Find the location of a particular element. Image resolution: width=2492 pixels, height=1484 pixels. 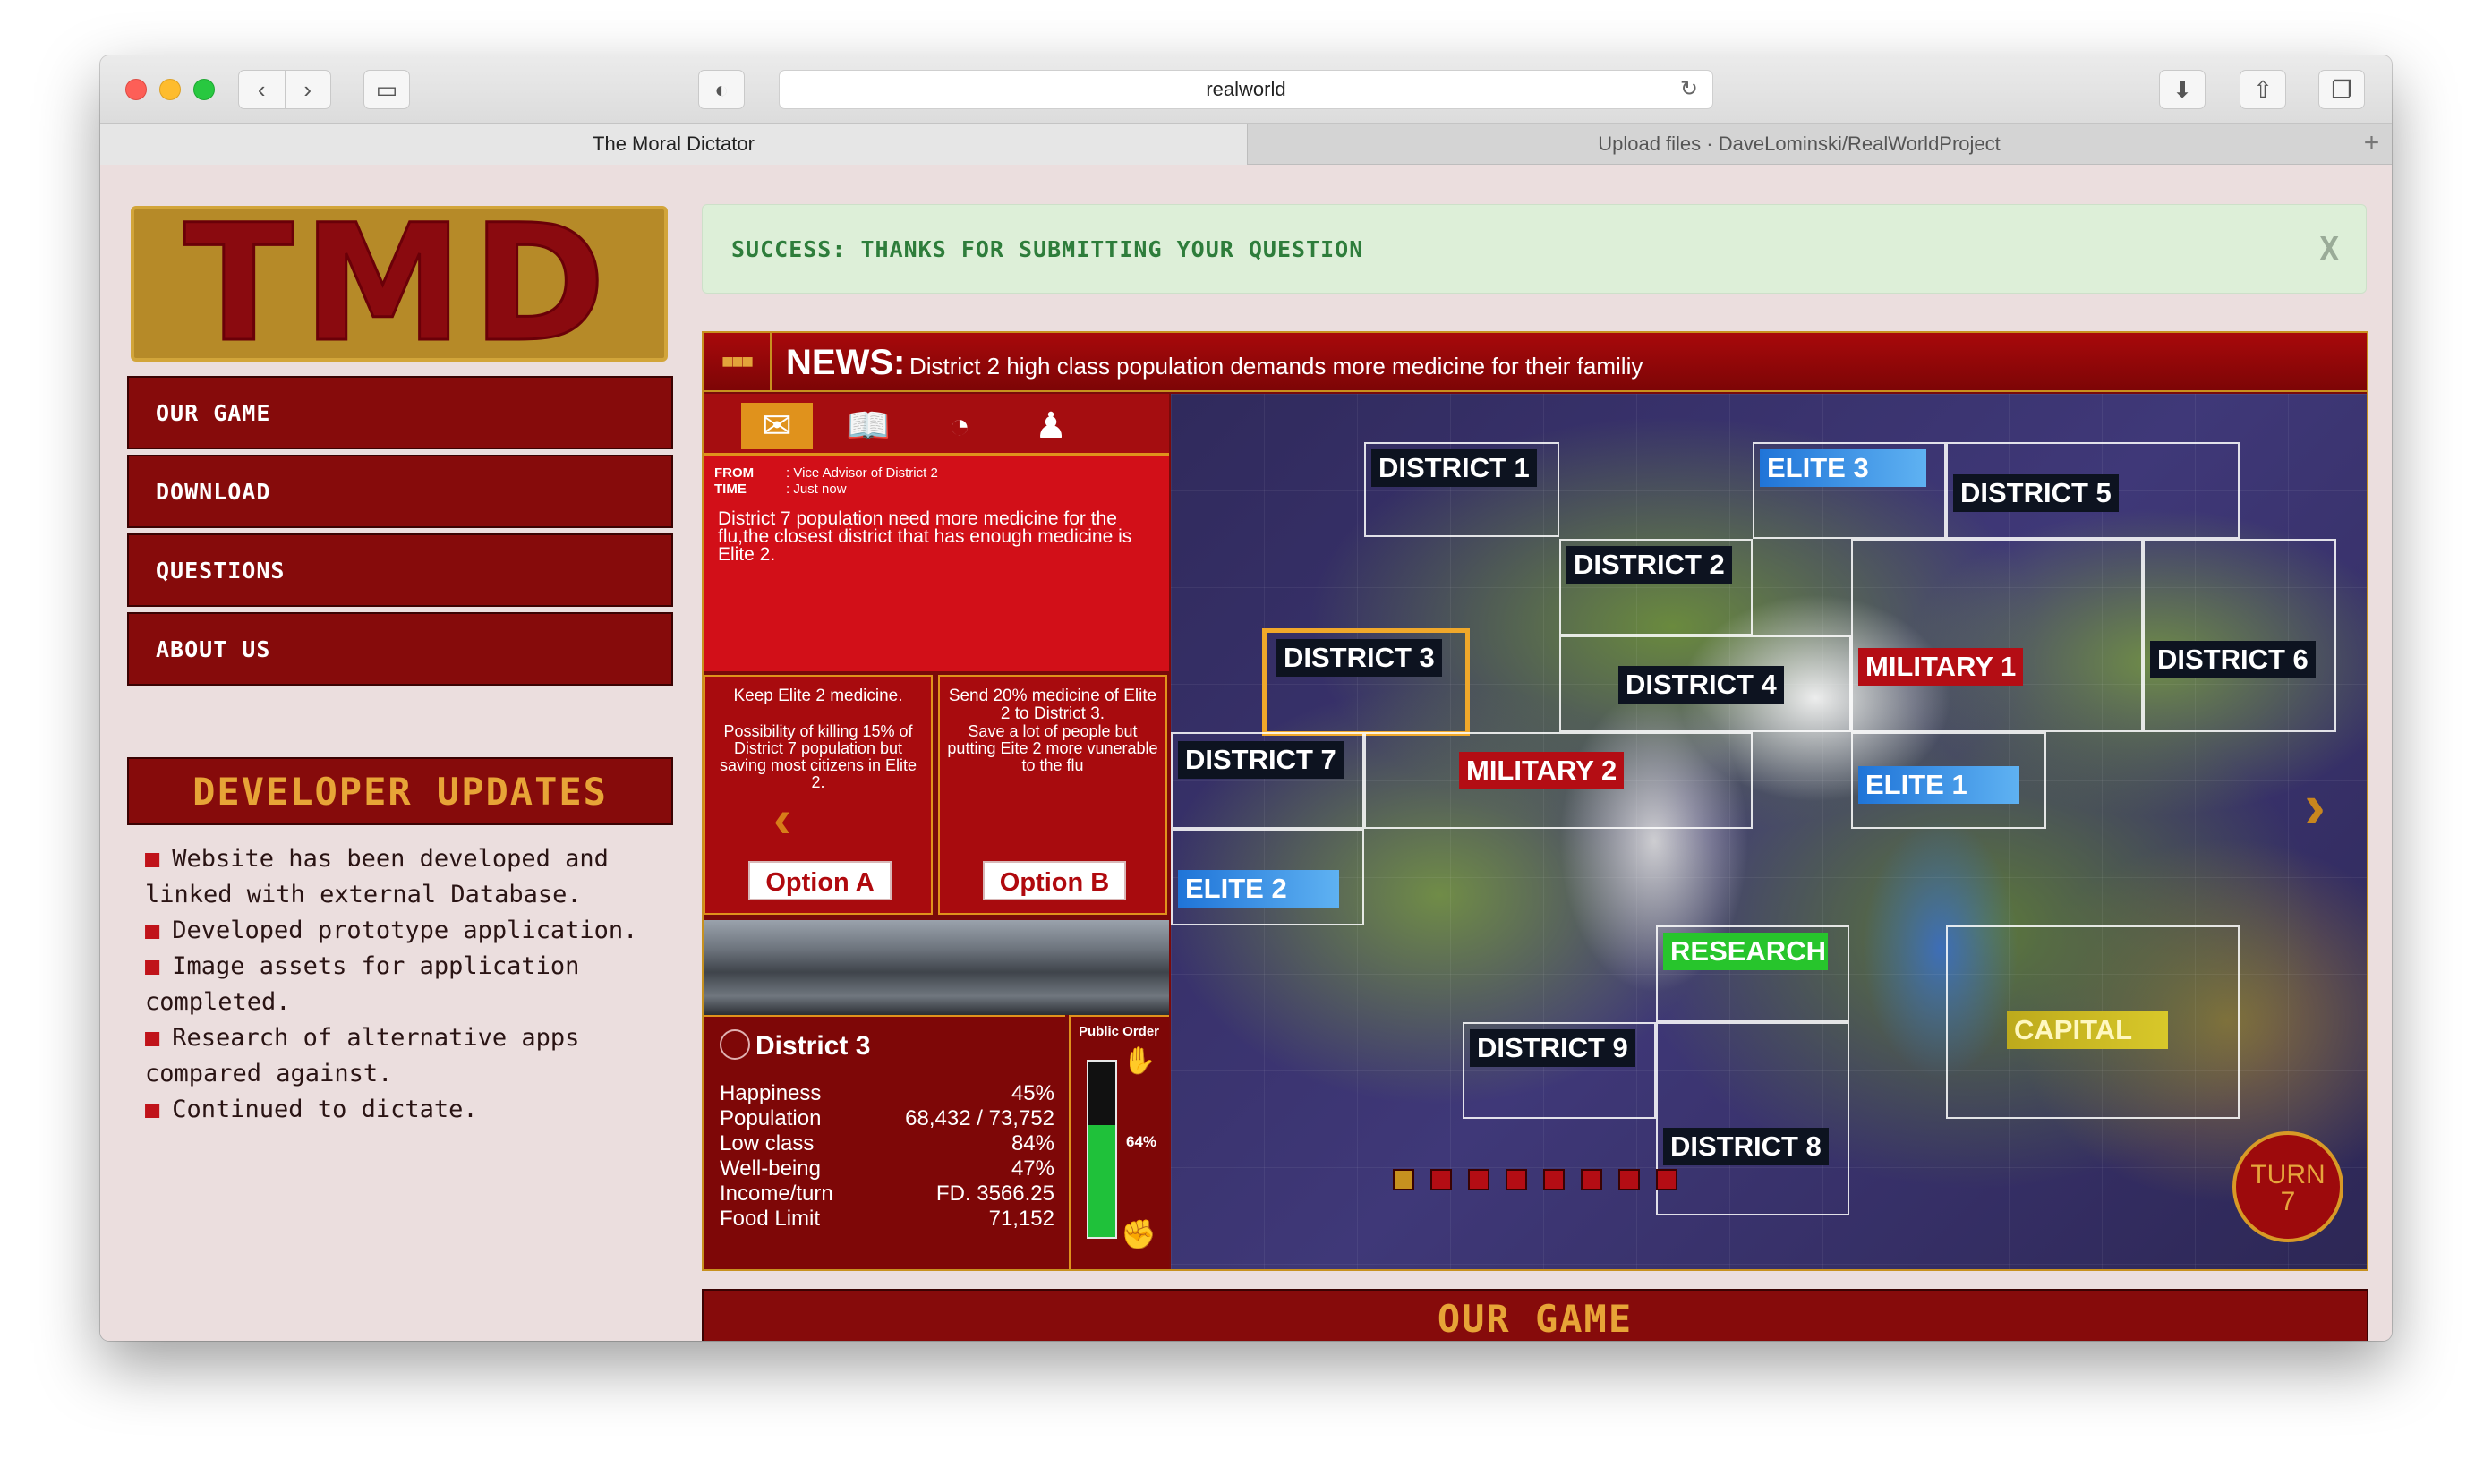

option-a-button: Option A is located at coordinates (820, 880).